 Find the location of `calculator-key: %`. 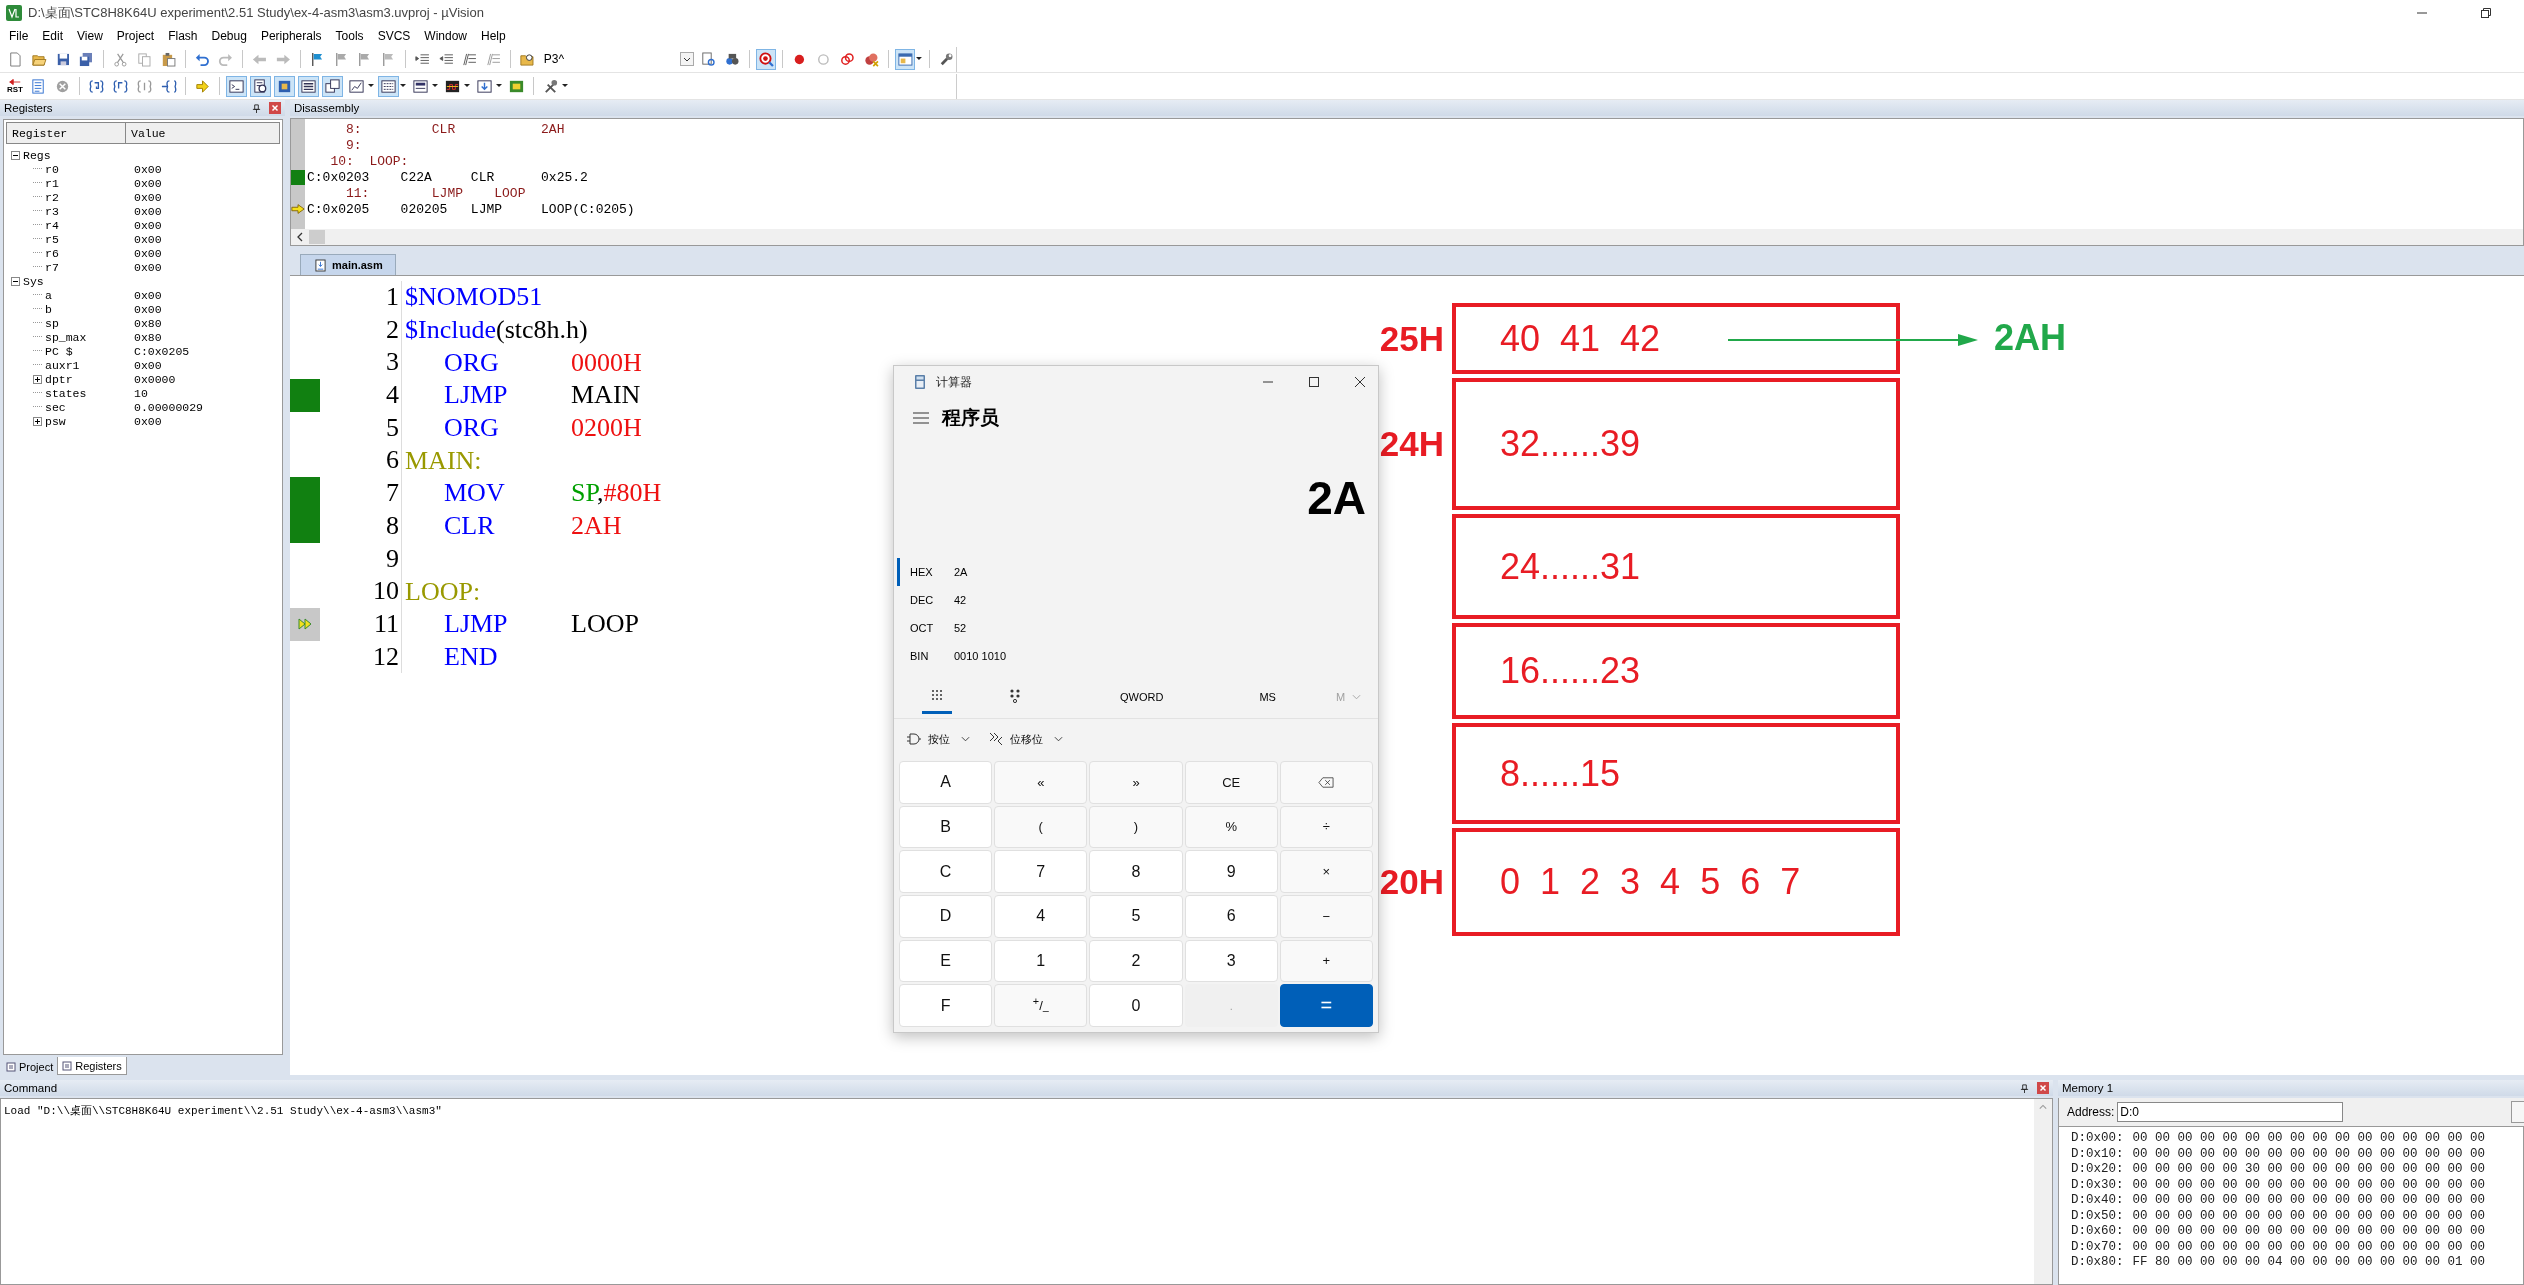

calculator-key: % is located at coordinates (1231, 827).